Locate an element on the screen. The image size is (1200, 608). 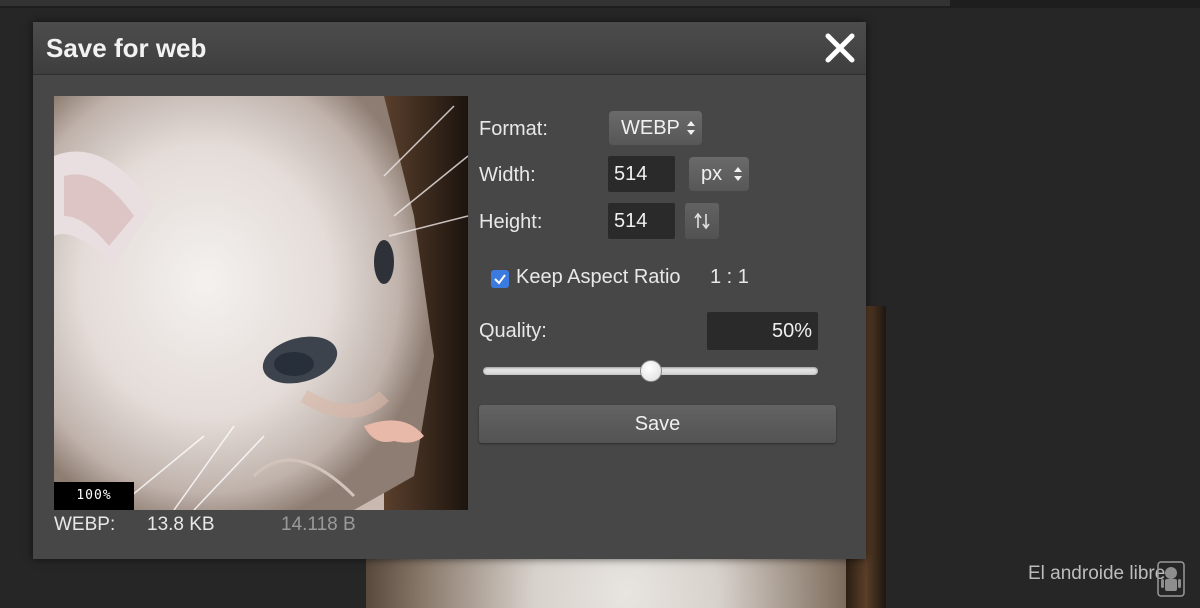
width-label: Width: is located at coordinates (507, 175).